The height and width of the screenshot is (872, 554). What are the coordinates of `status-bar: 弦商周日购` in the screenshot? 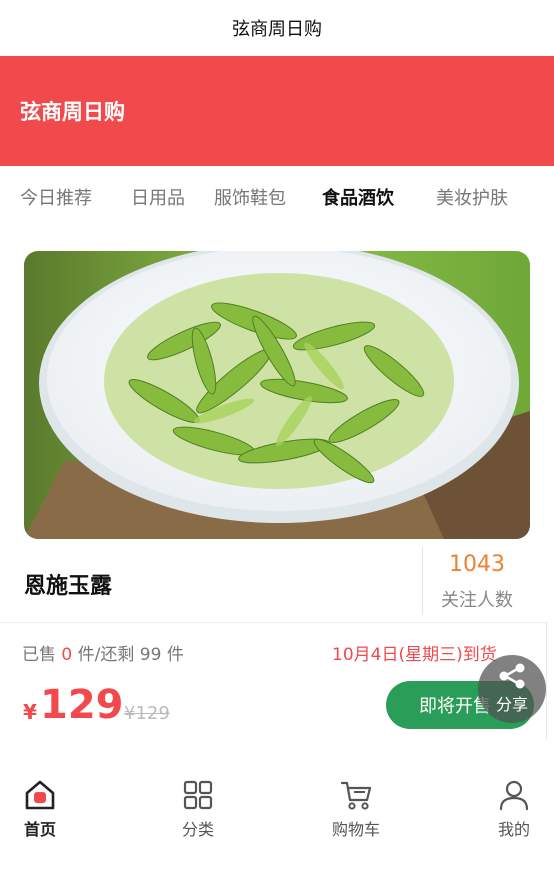 It's located at (277, 28).